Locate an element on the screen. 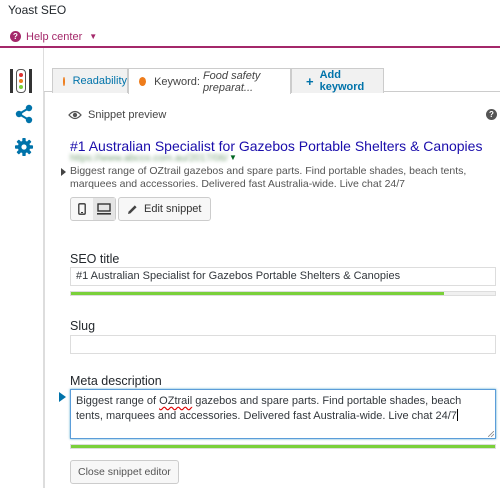 The height and width of the screenshot is (488, 500). tab-readability: Readability is located at coordinates (90, 80).